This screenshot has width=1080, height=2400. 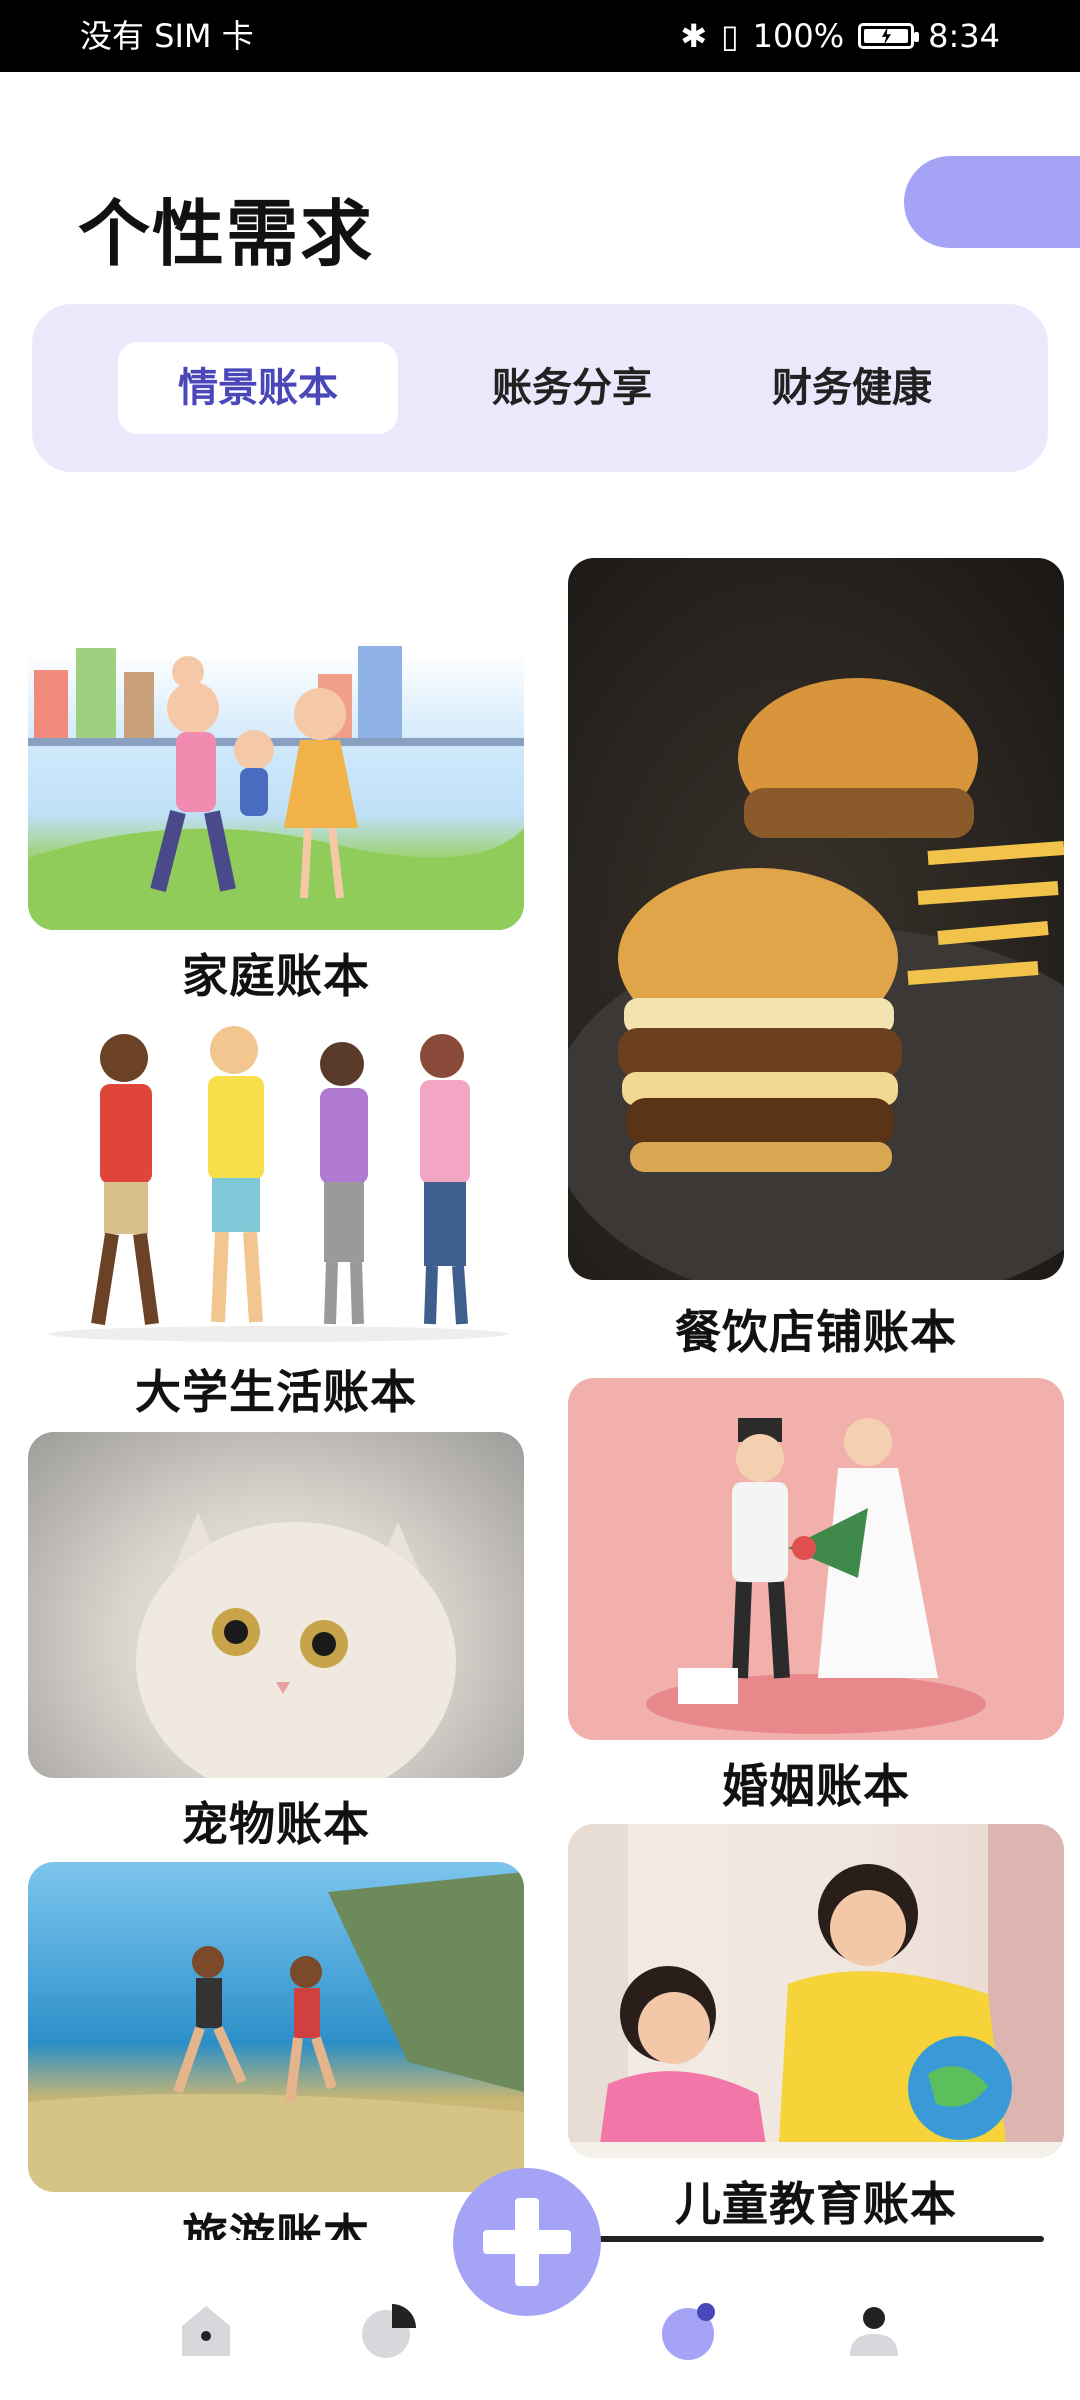 What do you see at coordinates (798, 36) in the screenshot?
I see `battery-percent: 100%` at bounding box center [798, 36].